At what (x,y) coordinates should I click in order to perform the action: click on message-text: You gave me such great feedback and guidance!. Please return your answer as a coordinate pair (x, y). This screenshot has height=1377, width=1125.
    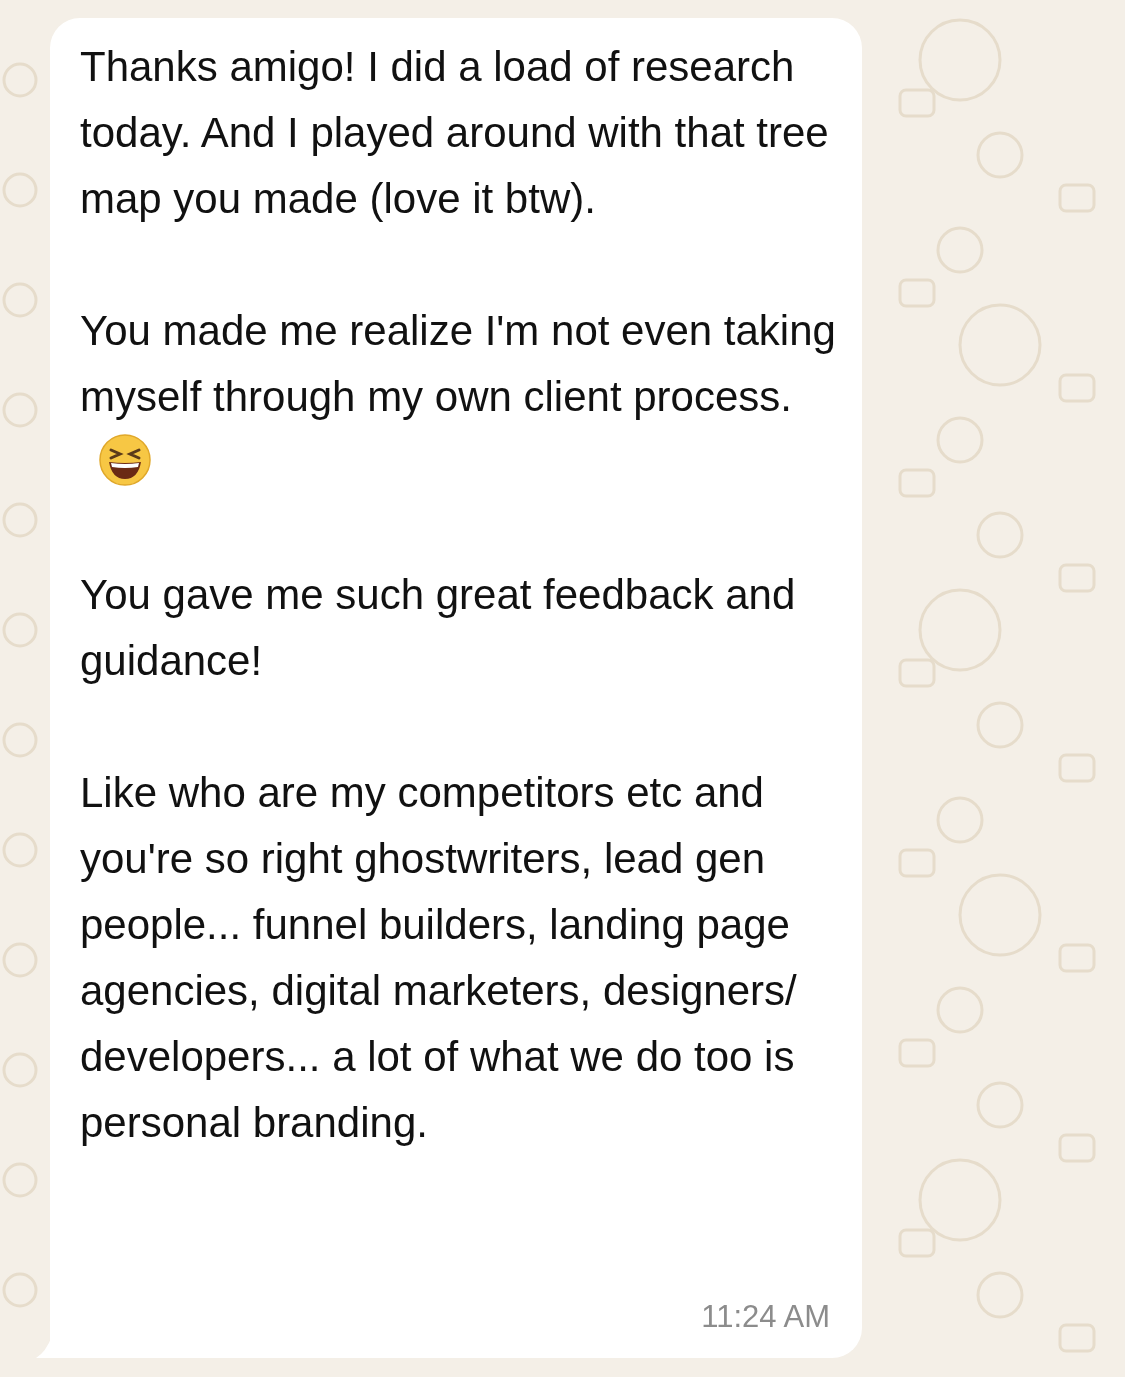
    Looking at the image, I should click on (438, 628).